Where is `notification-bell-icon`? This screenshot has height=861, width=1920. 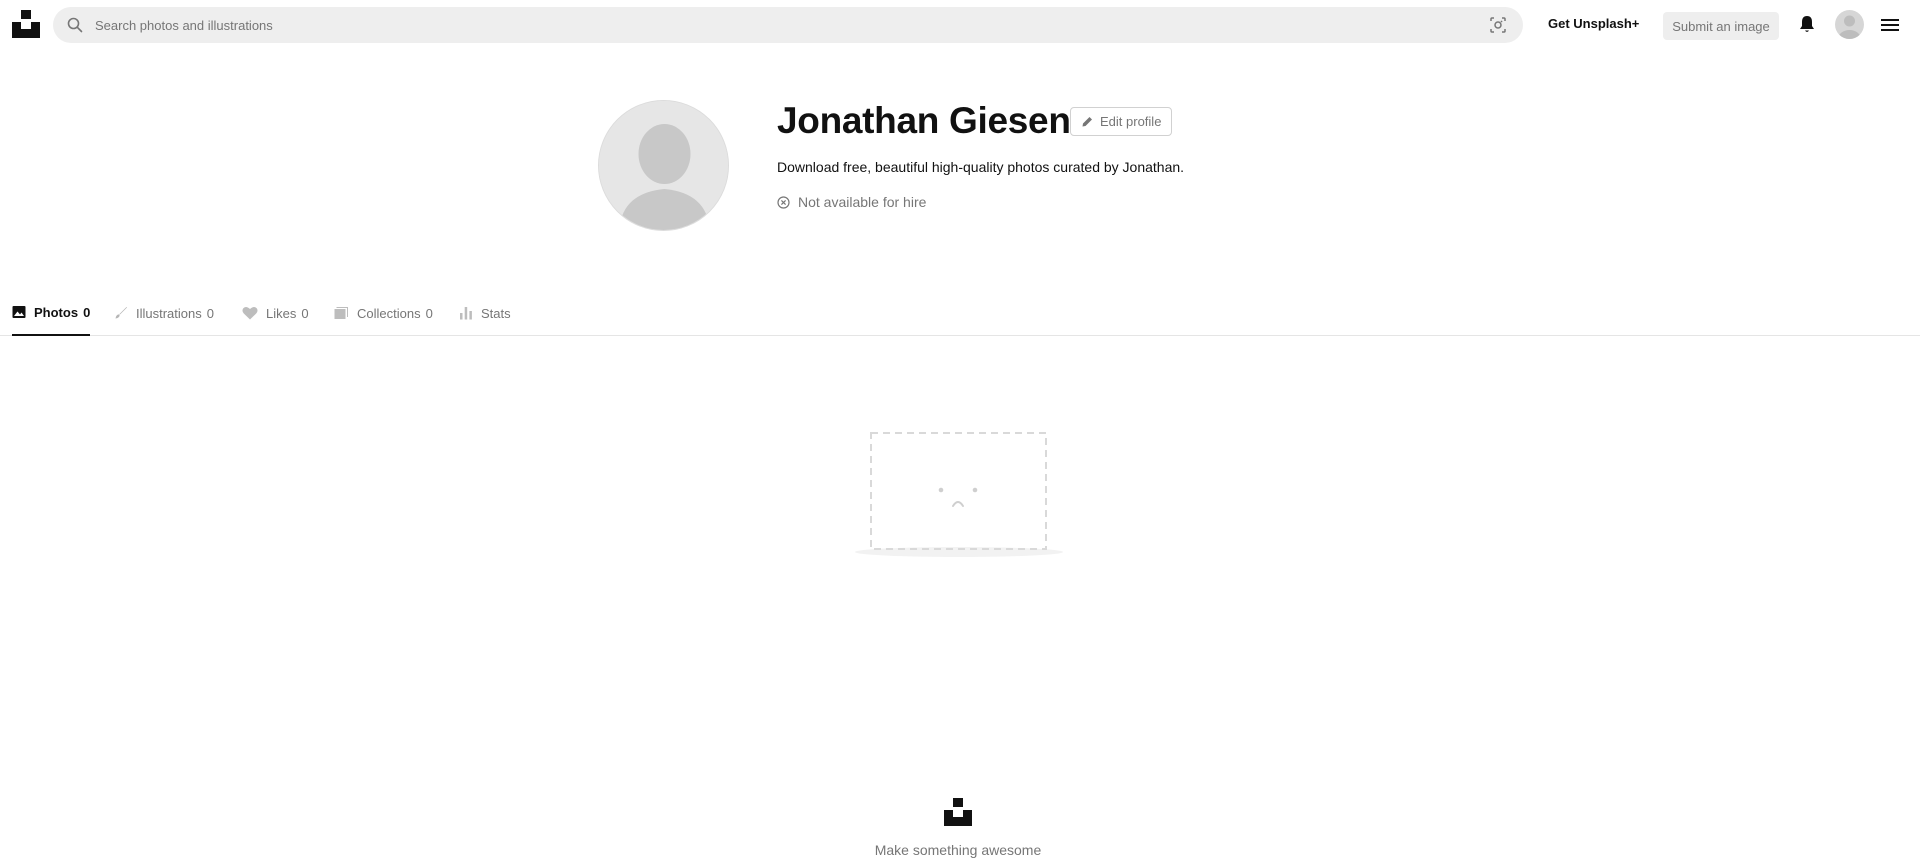 notification-bell-icon is located at coordinates (1807, 24).